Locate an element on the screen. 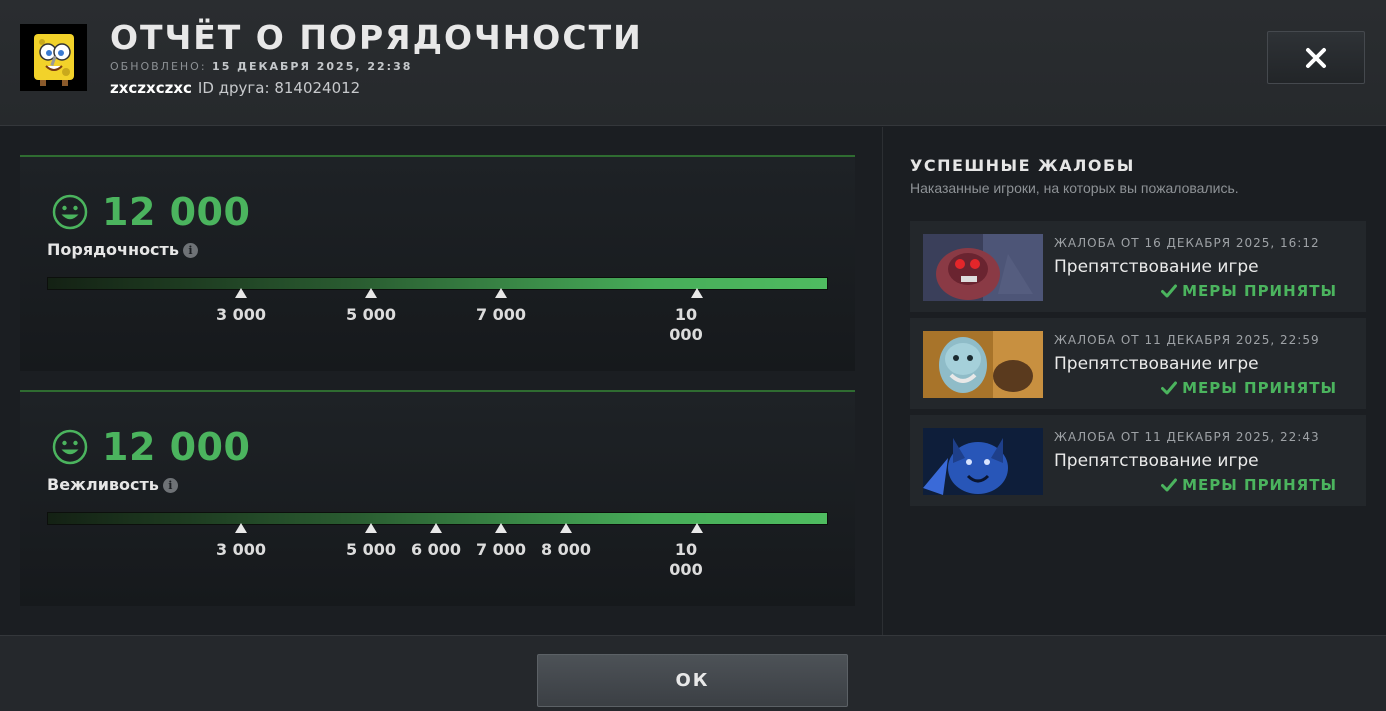  hero-night-stalker-image is located at coordinates (983, 461).